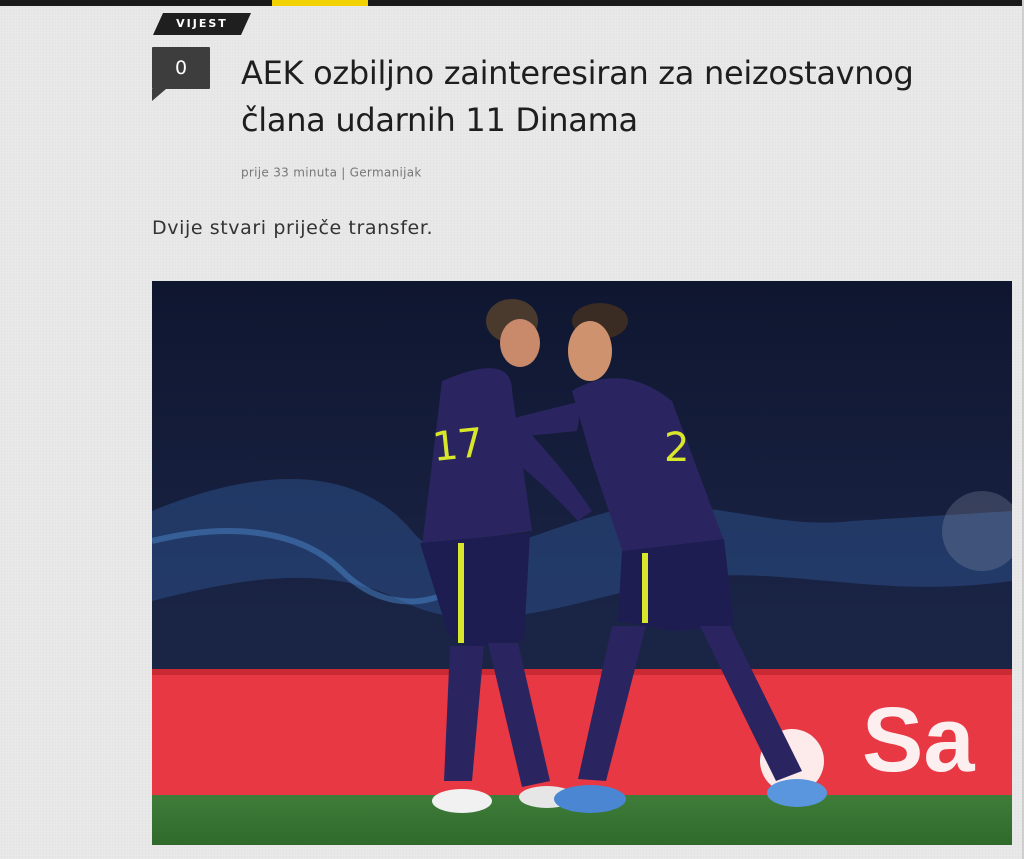  What do you see at coordinates (320, 3) in the screenshot?
I see `active-nav-indicator` at bounding box center [320, 3].